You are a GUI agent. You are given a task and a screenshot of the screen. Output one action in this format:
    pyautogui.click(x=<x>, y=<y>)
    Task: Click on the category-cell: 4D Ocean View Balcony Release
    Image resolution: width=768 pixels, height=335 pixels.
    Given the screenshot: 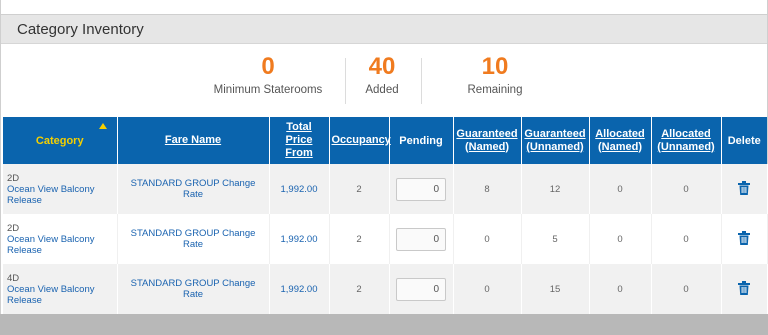 What is the action you would take?
    pyautogui.click(x=60, y=289)
    